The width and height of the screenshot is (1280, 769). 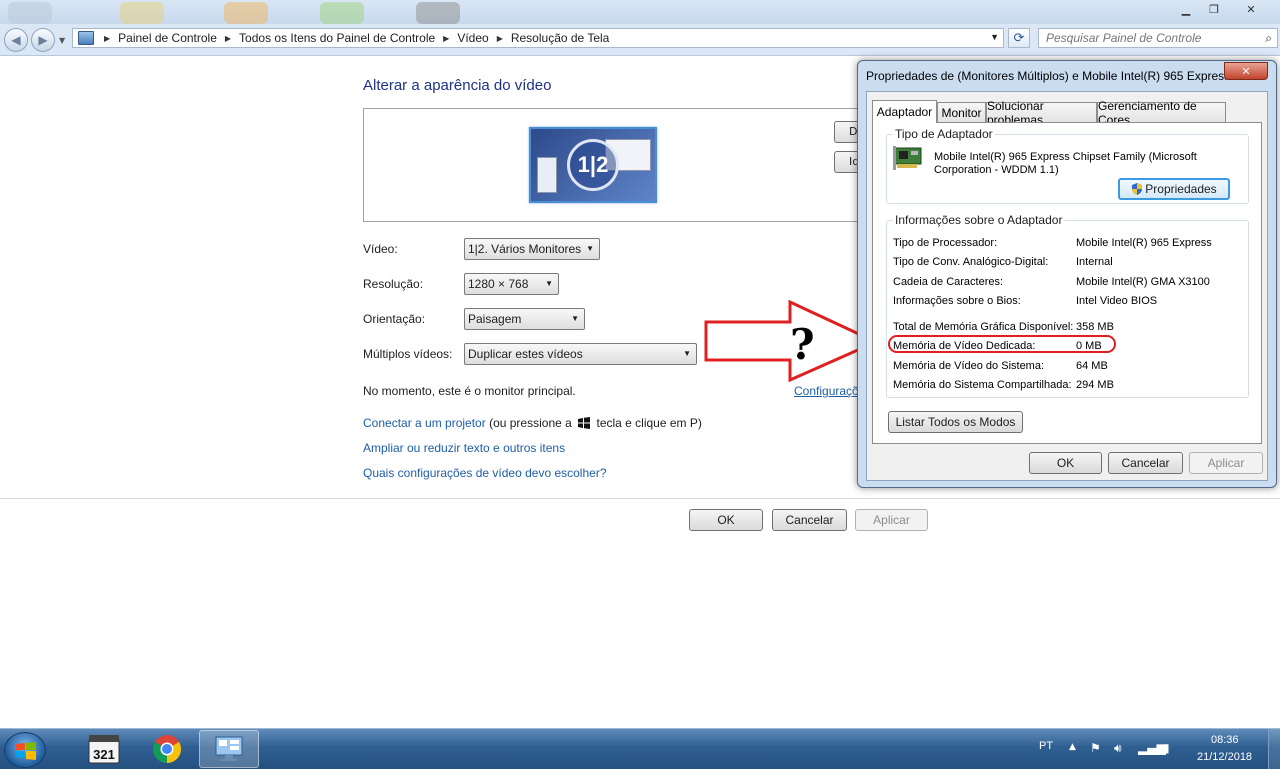 What do you see at coordinates (1214, 9) in the screenshot?
I see `restore-icon: ❐` at bounding box center [1214, 9].